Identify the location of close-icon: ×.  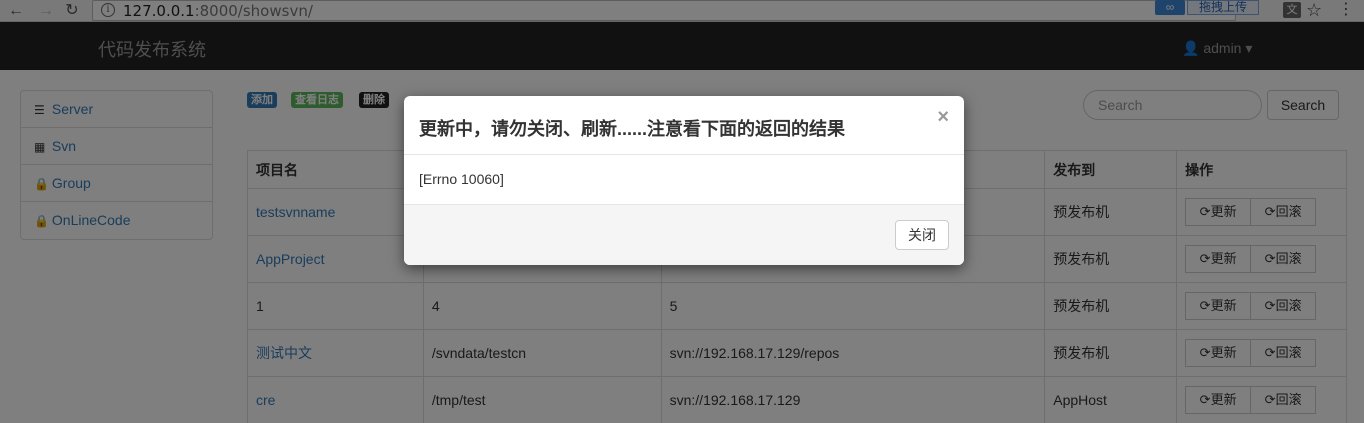
(943, 117).